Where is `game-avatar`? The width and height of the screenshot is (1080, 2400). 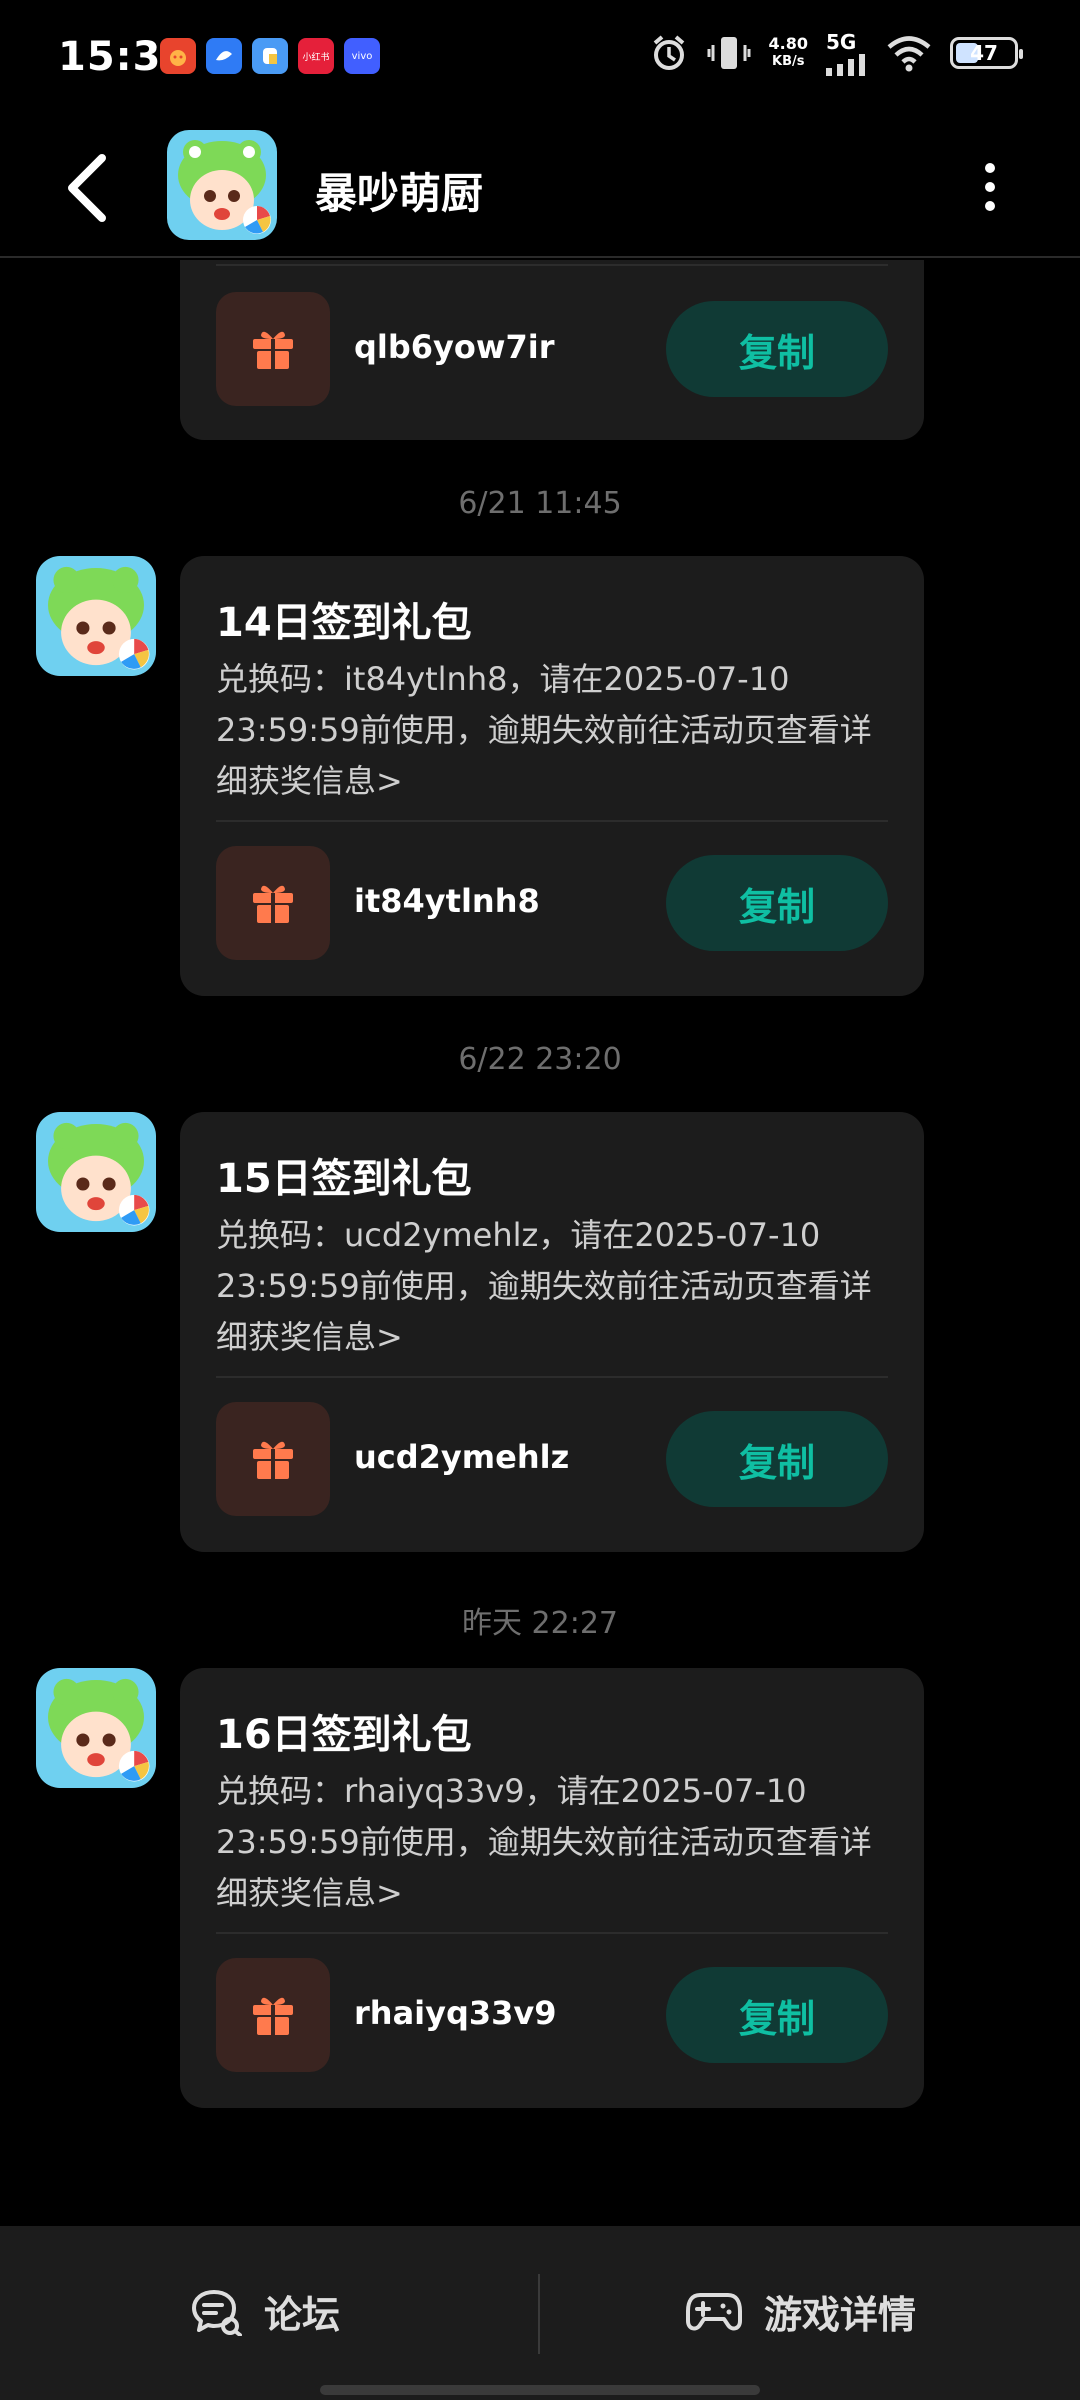
game-avatar is located at coordinates (222, 185).